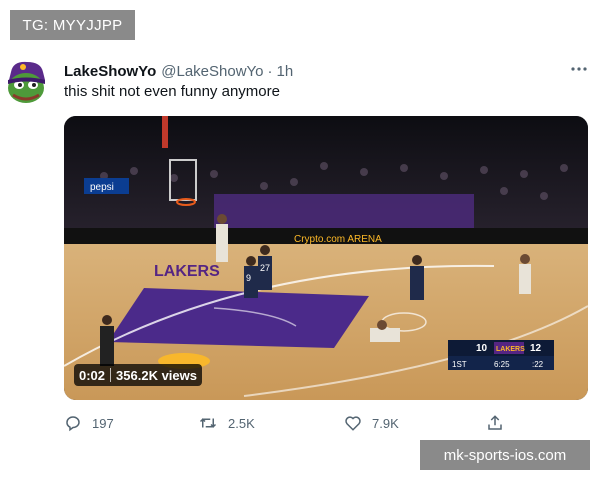  I want to click on more-button, so click(579, 69).